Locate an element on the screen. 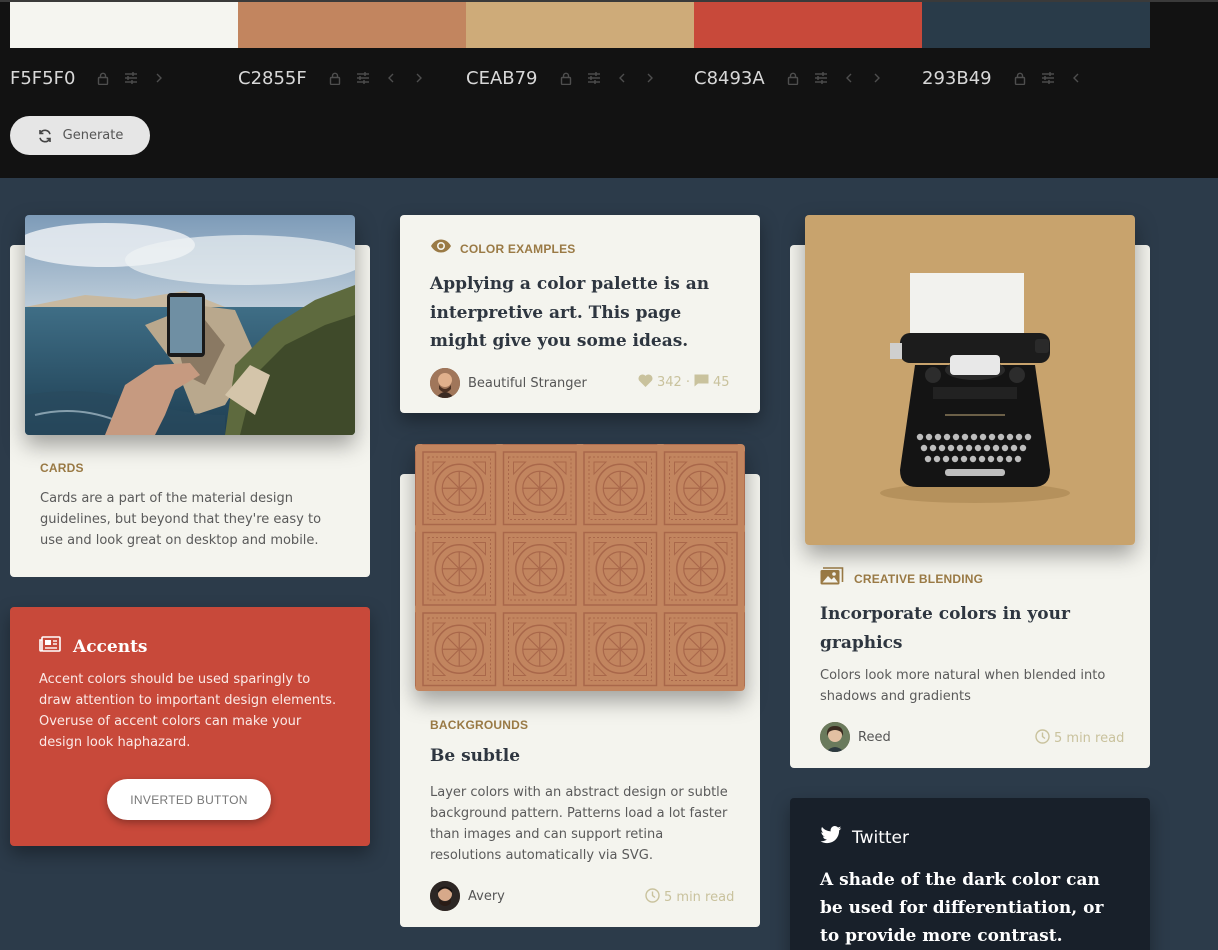  hex-label: C2855F is located at coordinates (272, 78).